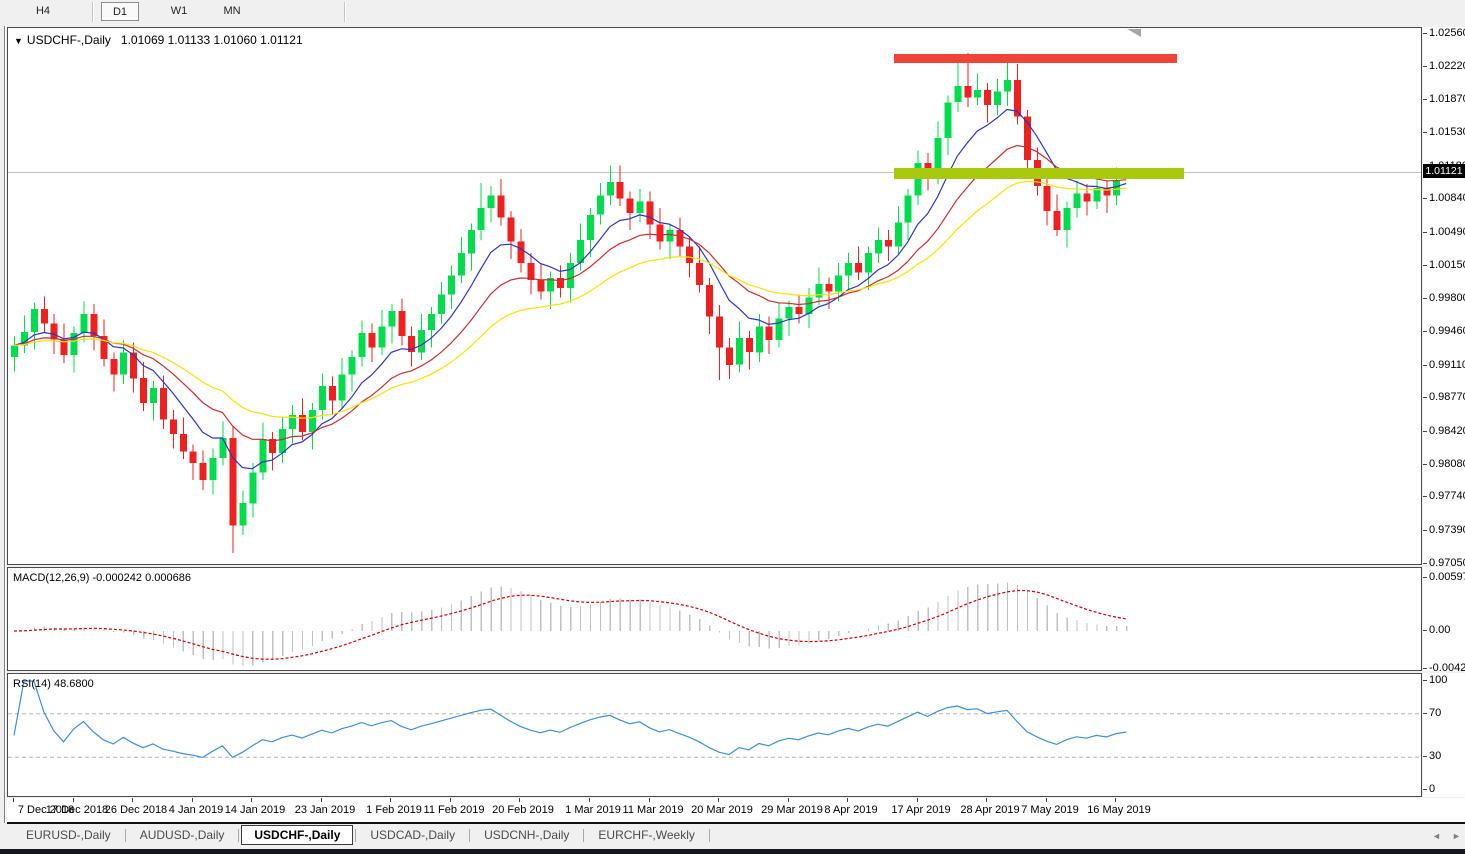 Image resolution: width=1465 pixels, height=854 pixels. What do you see at coordinates (325, 810) in the screenshot?
I see `date-tick-label: 23 Jan 2019` at bounding box center [325, 810].